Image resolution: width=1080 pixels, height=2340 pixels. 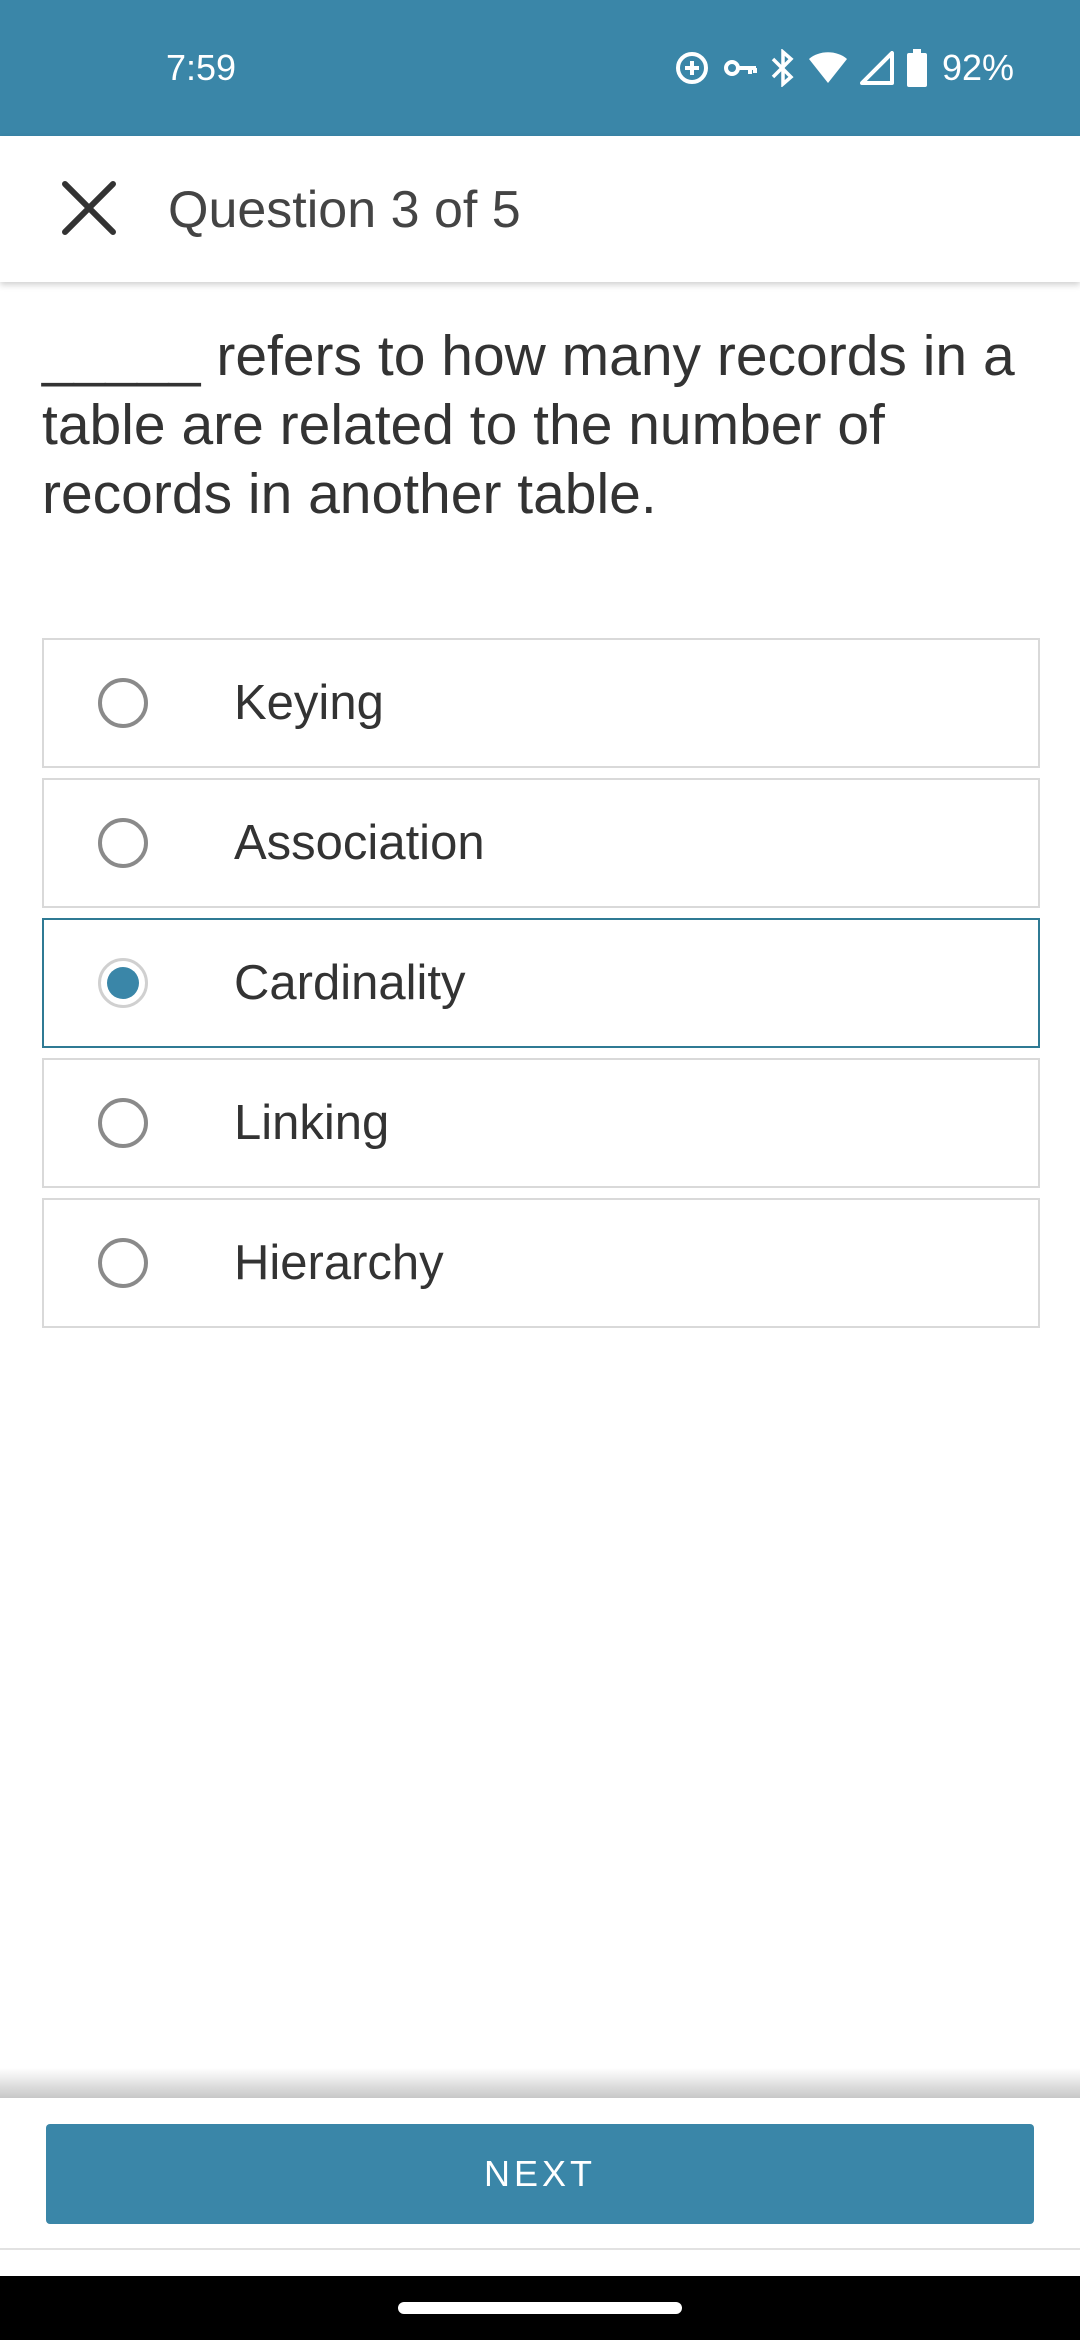 What do you see at coordinates (917, 68) in the screenshot?
I see `battery-icon` at bounding box center [917, 68].